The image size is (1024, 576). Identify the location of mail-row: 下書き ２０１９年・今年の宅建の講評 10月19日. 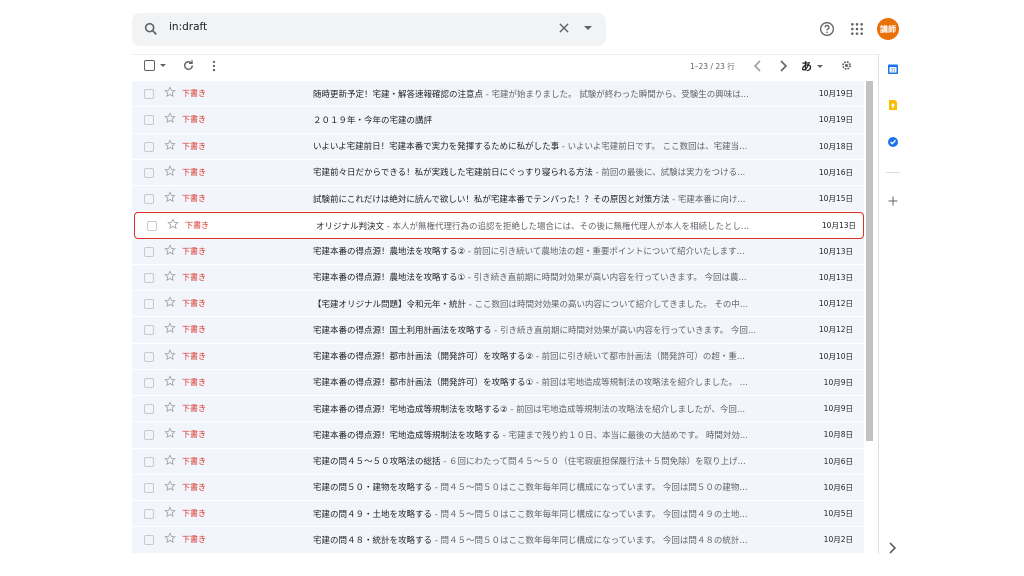
(498, 120).